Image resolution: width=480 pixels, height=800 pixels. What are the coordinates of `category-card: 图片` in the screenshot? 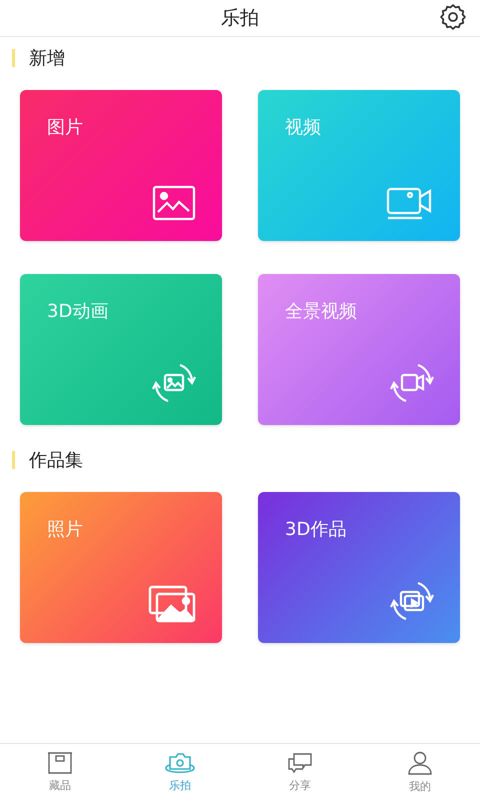 It's located at (121, 165).